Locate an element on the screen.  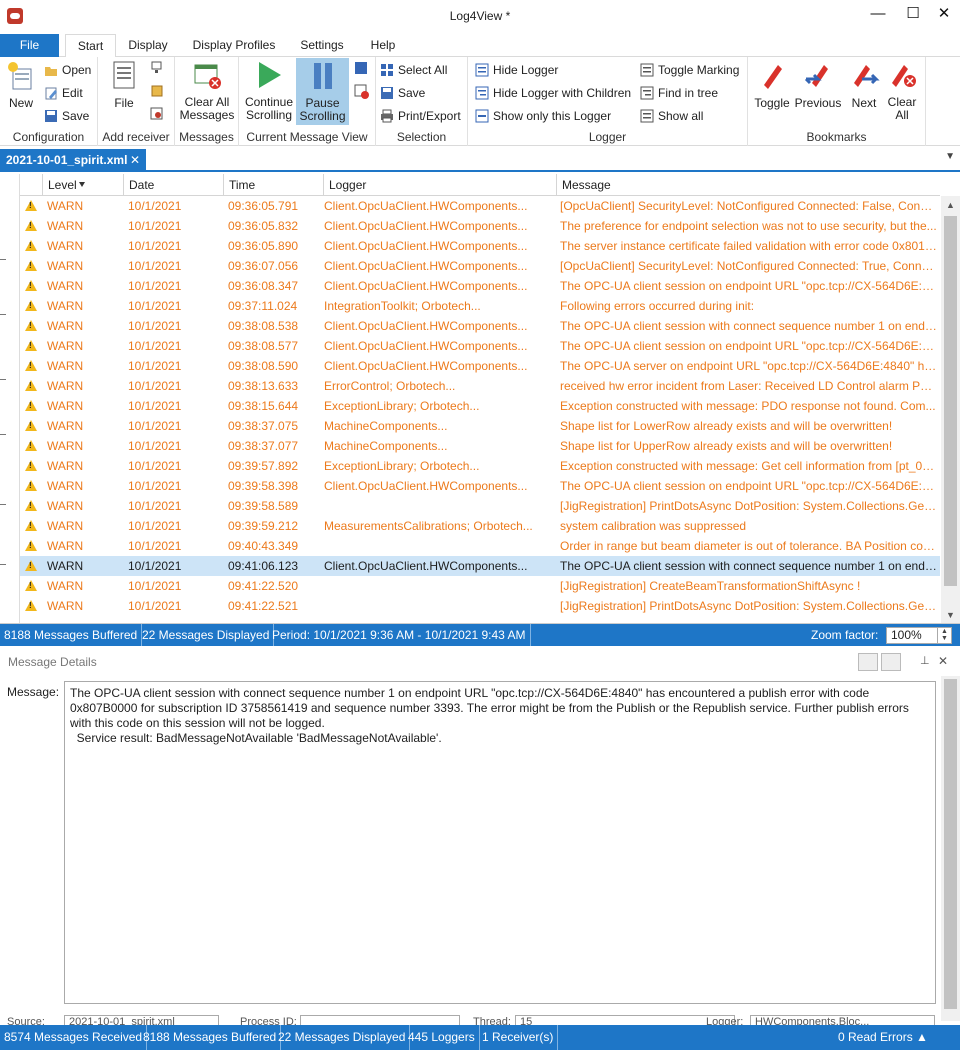
open-button: Open is located at coordinates (67, 70).